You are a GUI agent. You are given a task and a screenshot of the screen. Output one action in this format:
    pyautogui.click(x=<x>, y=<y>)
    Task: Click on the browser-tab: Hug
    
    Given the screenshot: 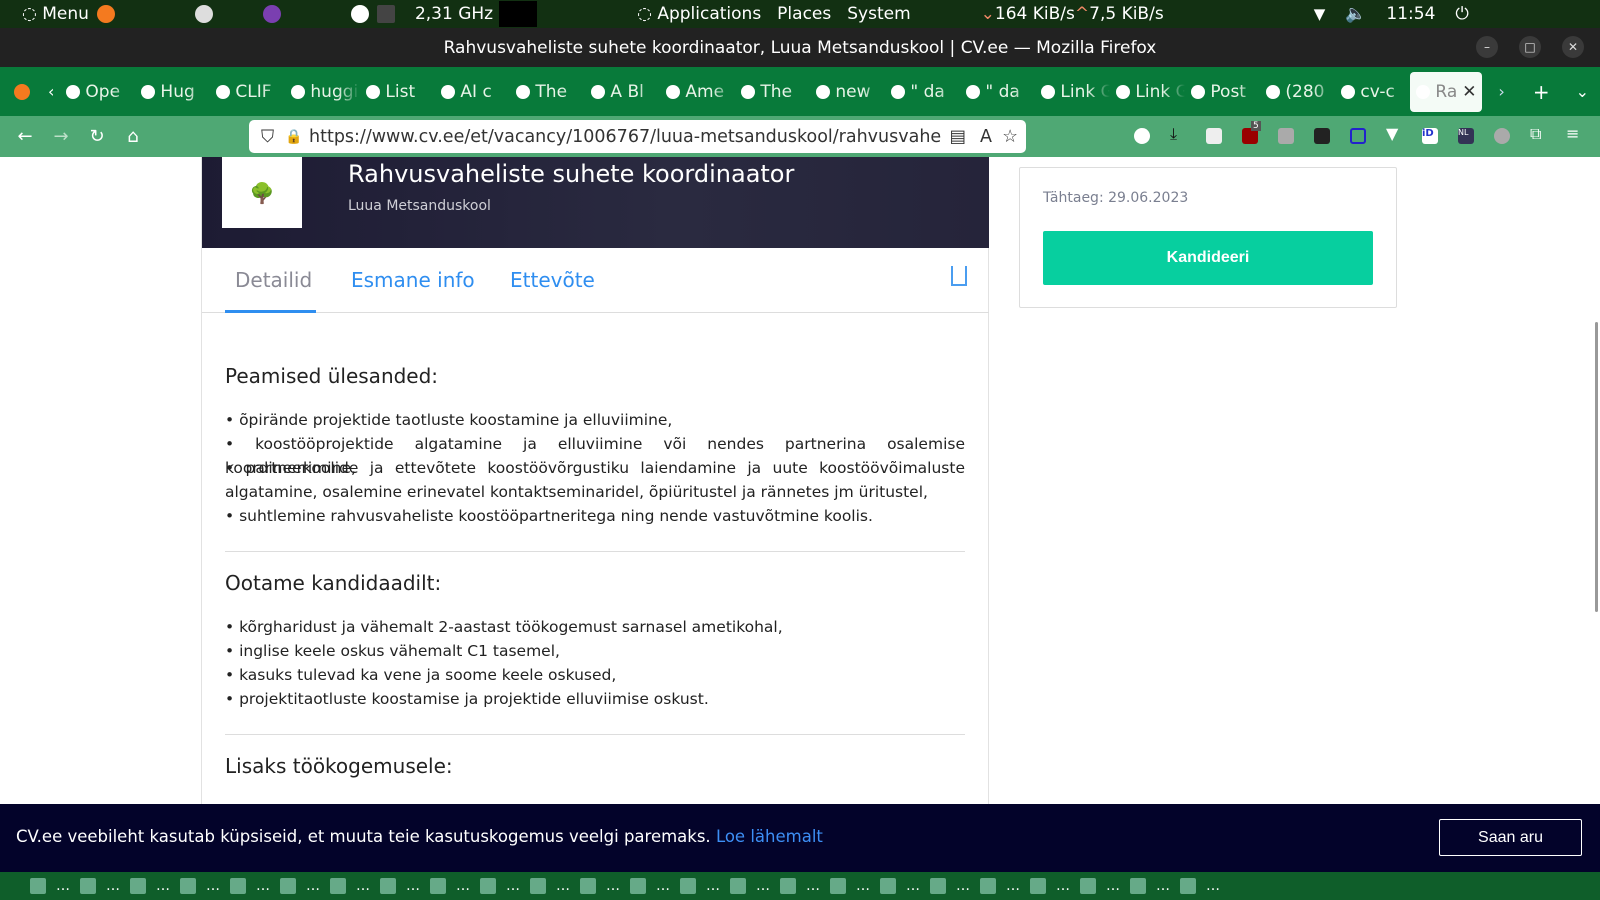 What is the action you would take?
    pyautogui.click(x=172, y=92)
    